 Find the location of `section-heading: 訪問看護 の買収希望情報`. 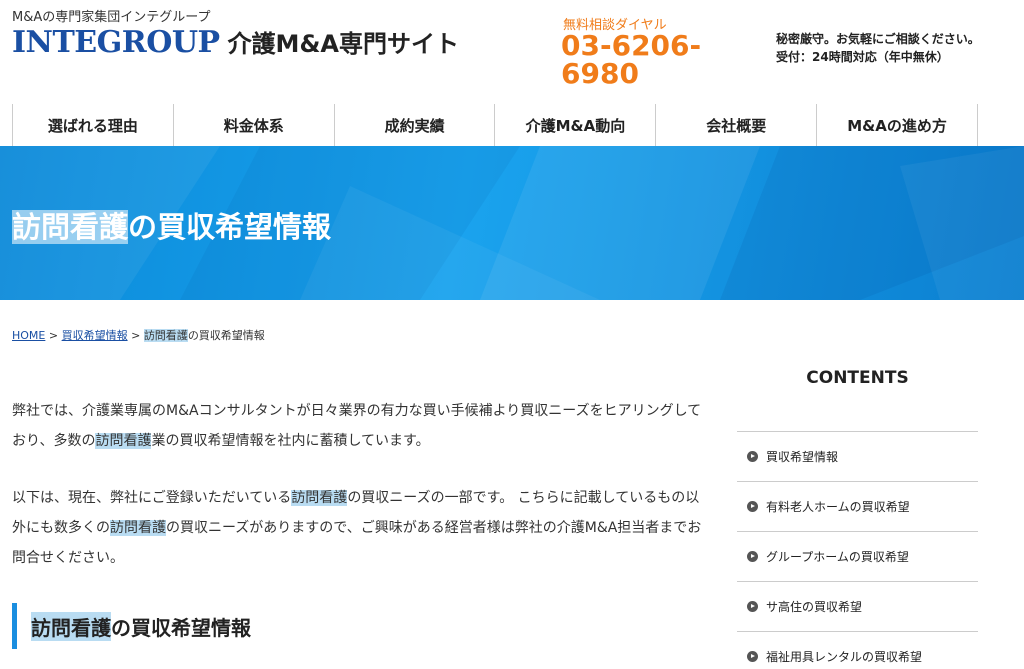

section-heading: 訪問看護 の買収希望情報 is located at coordinates (131, 626).